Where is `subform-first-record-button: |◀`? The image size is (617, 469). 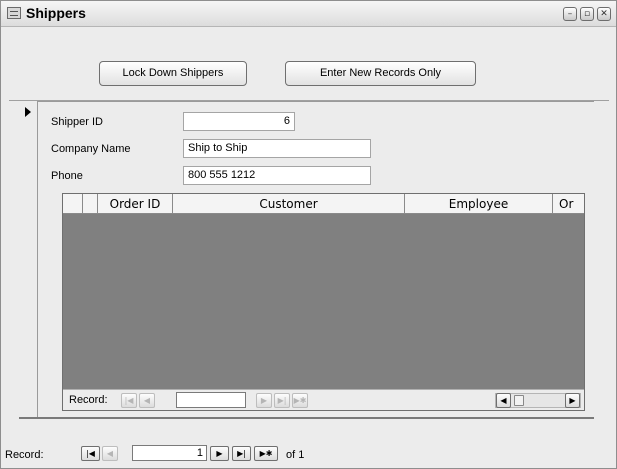 subform-first-record-button: |◀ is located at coordinates (129, 400).